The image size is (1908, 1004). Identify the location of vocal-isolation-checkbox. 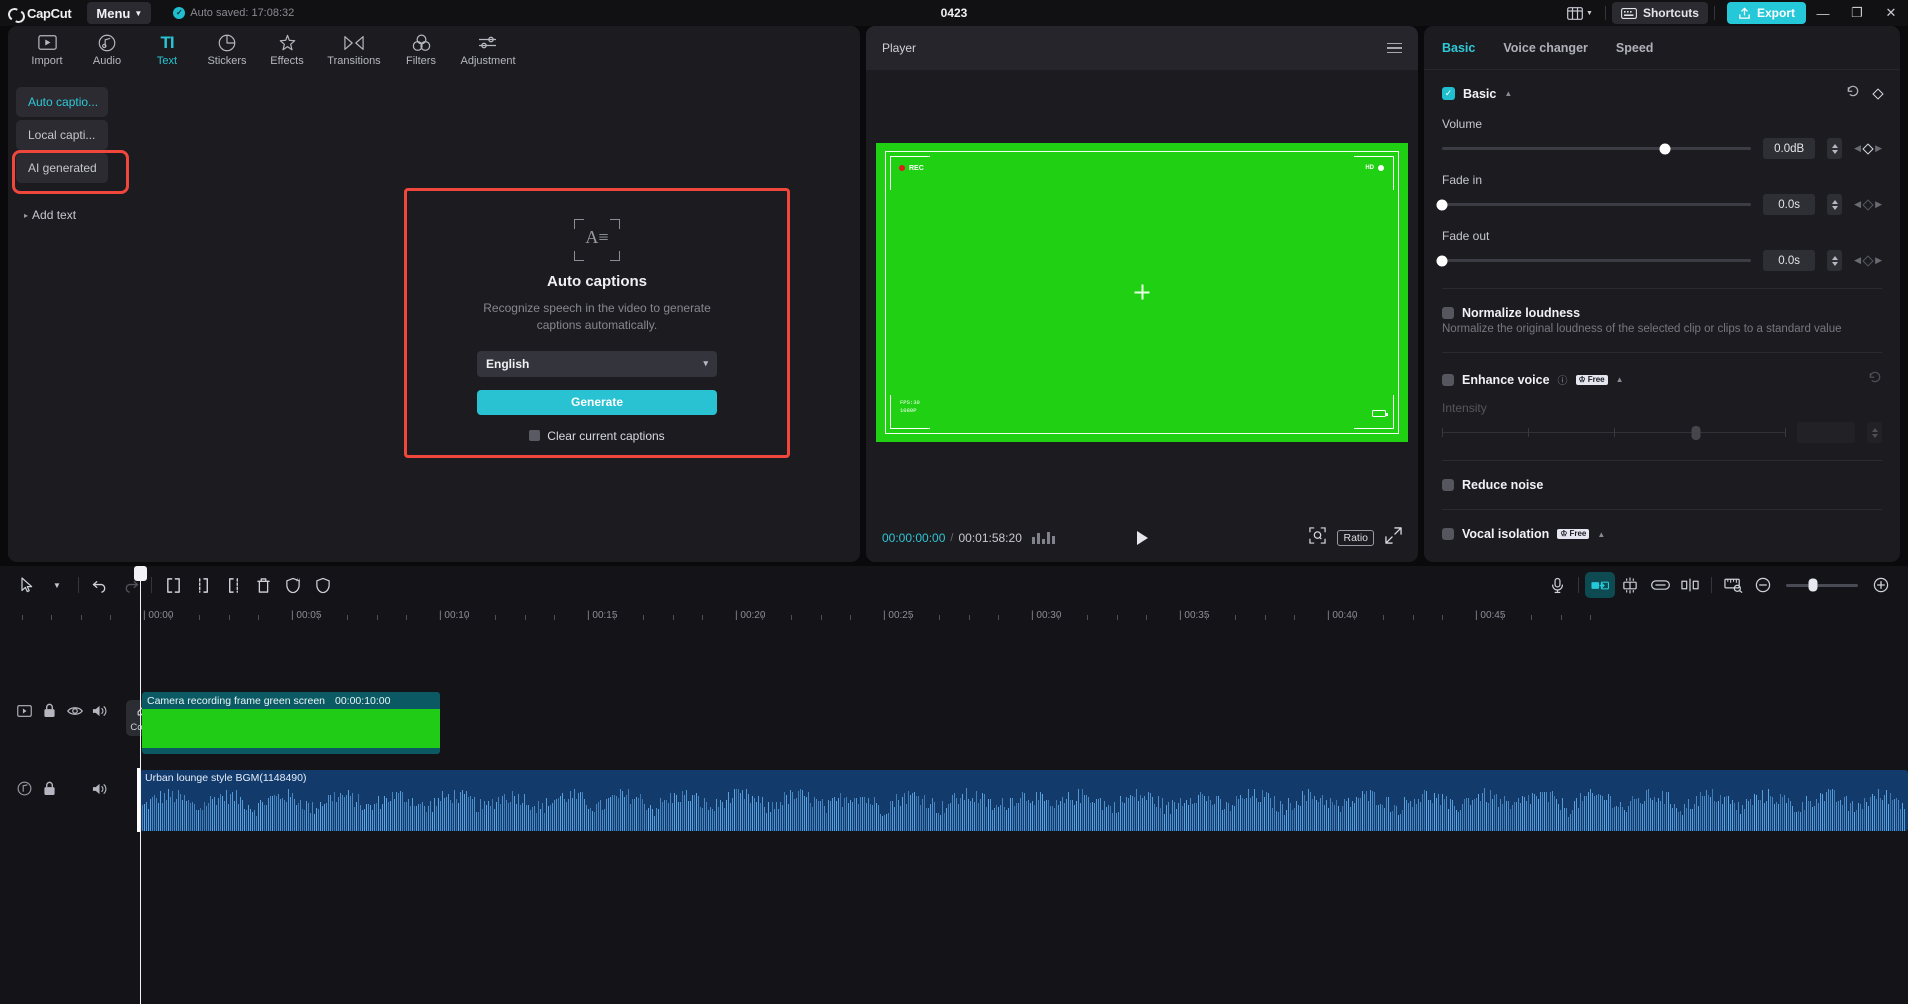
(1448, 534).